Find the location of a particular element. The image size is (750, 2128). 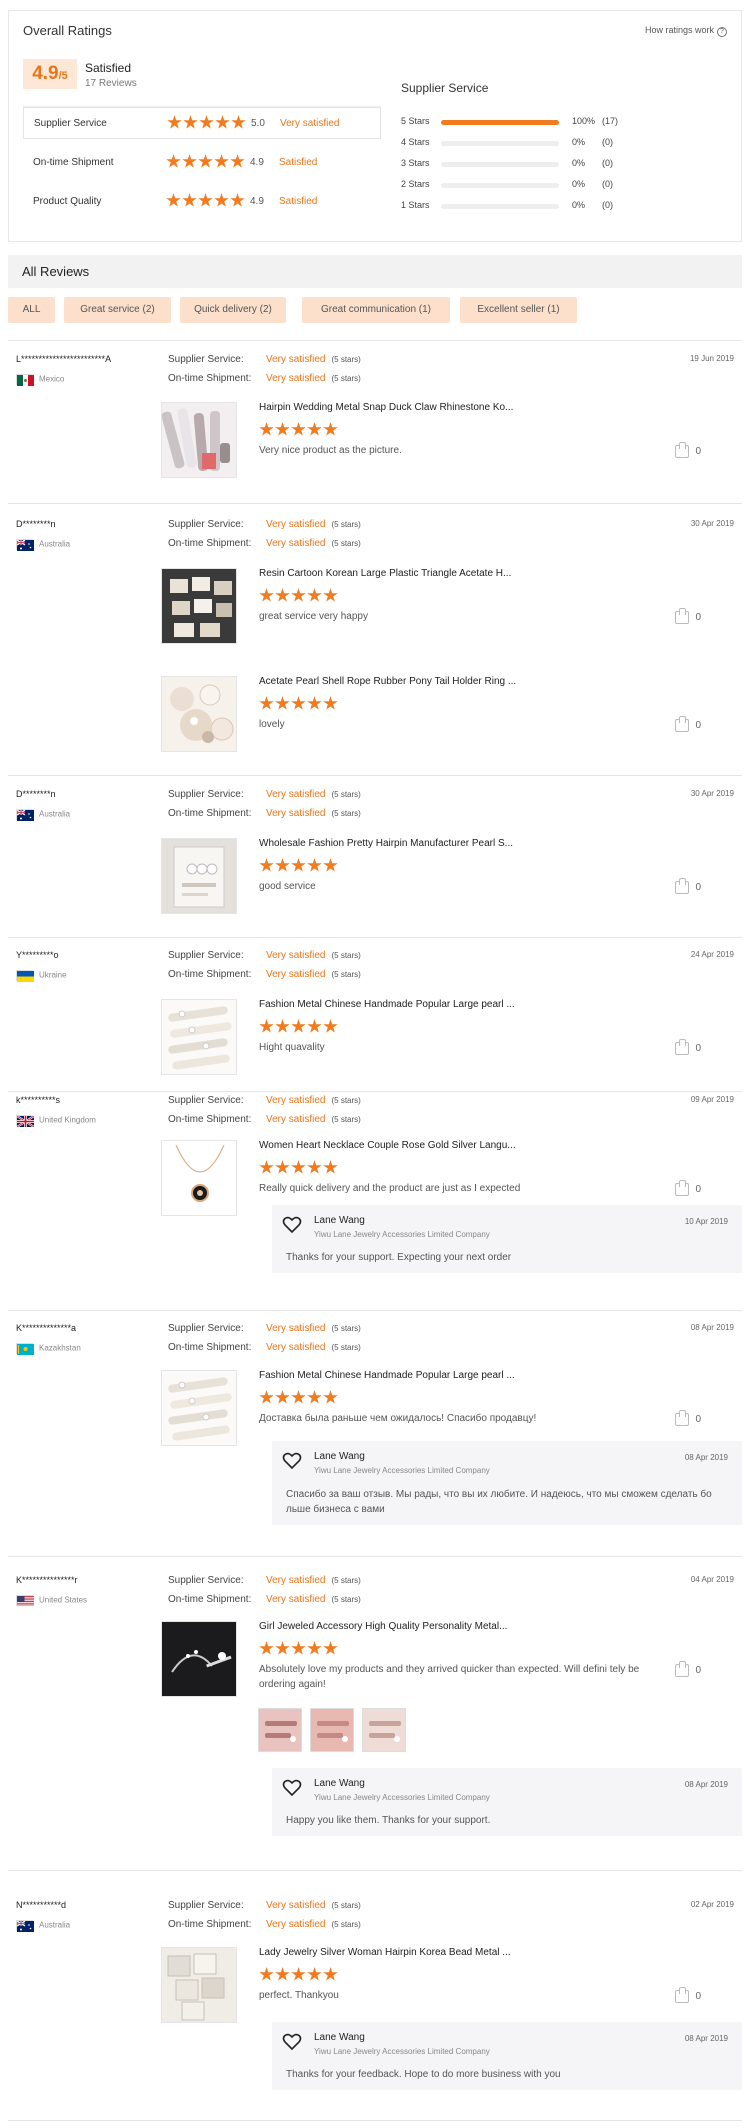

like-count: 0 is located at coordinates (698, 1420).